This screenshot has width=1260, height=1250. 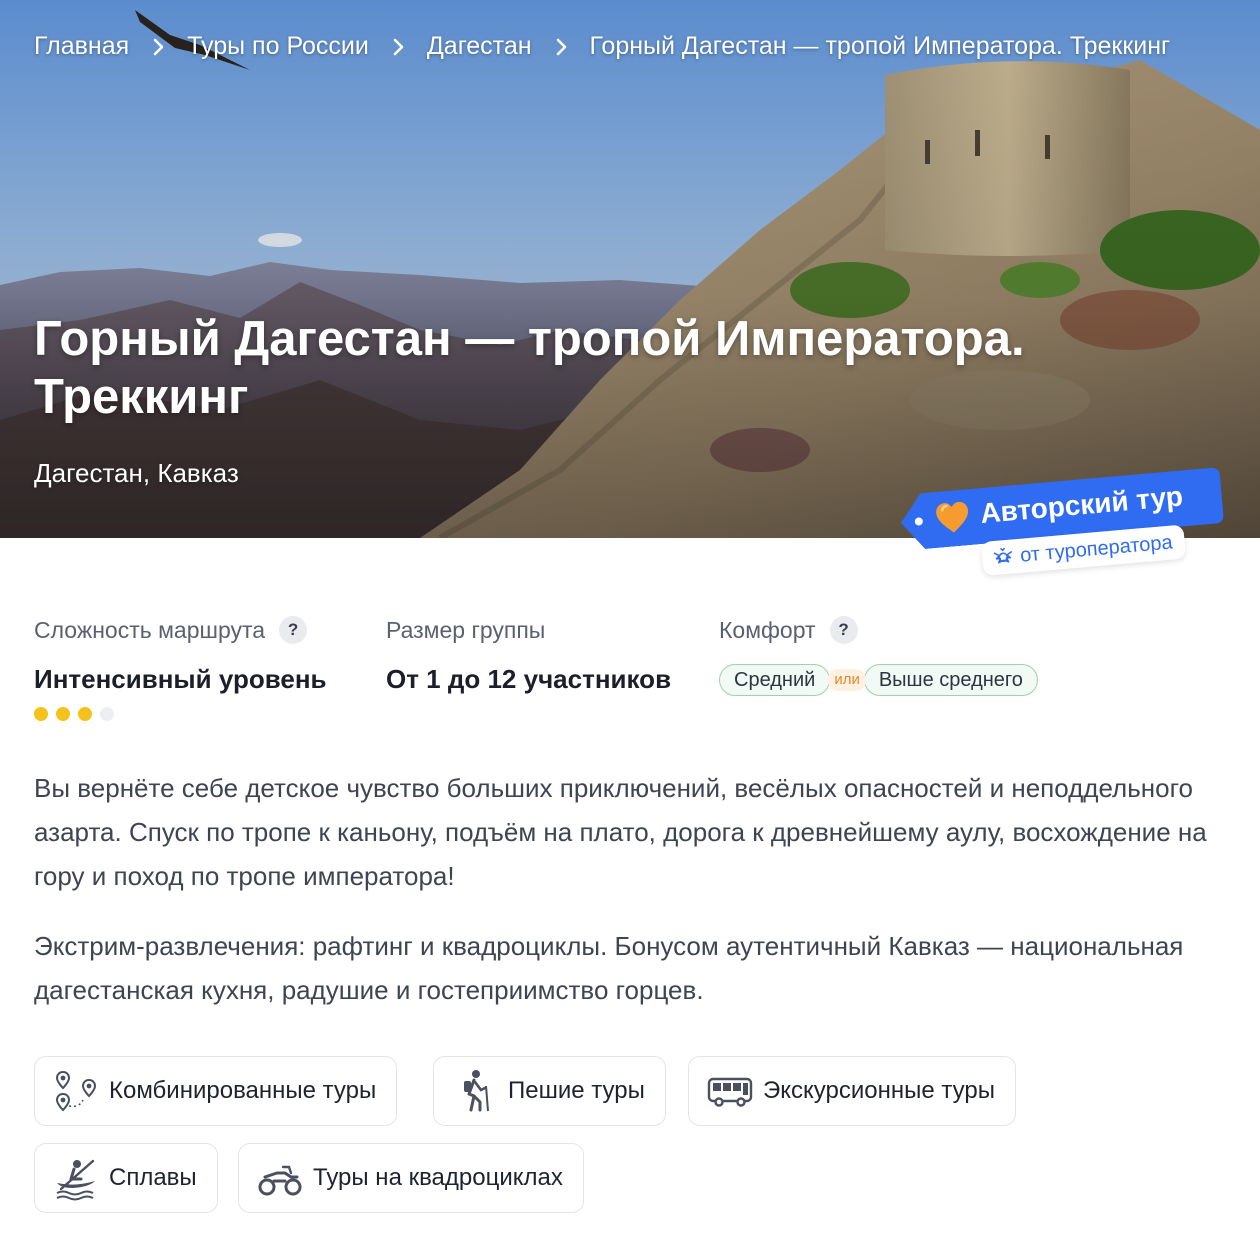 What do you see at coordinates (107, 714) in the screenshot?
I see `difficulty-dot-empty` at bounding box center [107, 714].